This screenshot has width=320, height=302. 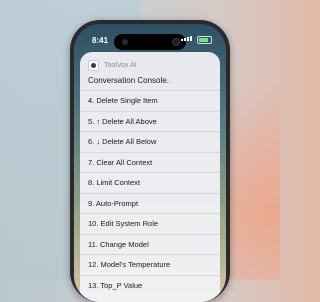 I want to click on menu-item-delete-all-below: 6. ↓ Delete All Below, so click(x=150, y=141).